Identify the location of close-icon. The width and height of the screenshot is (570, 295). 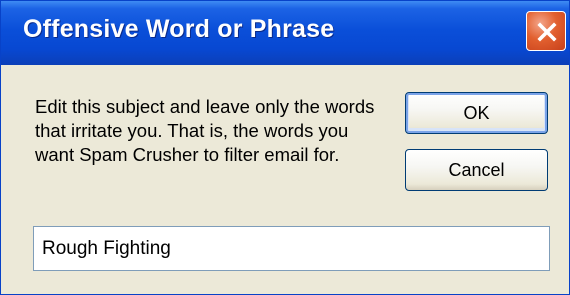
(547, 32).